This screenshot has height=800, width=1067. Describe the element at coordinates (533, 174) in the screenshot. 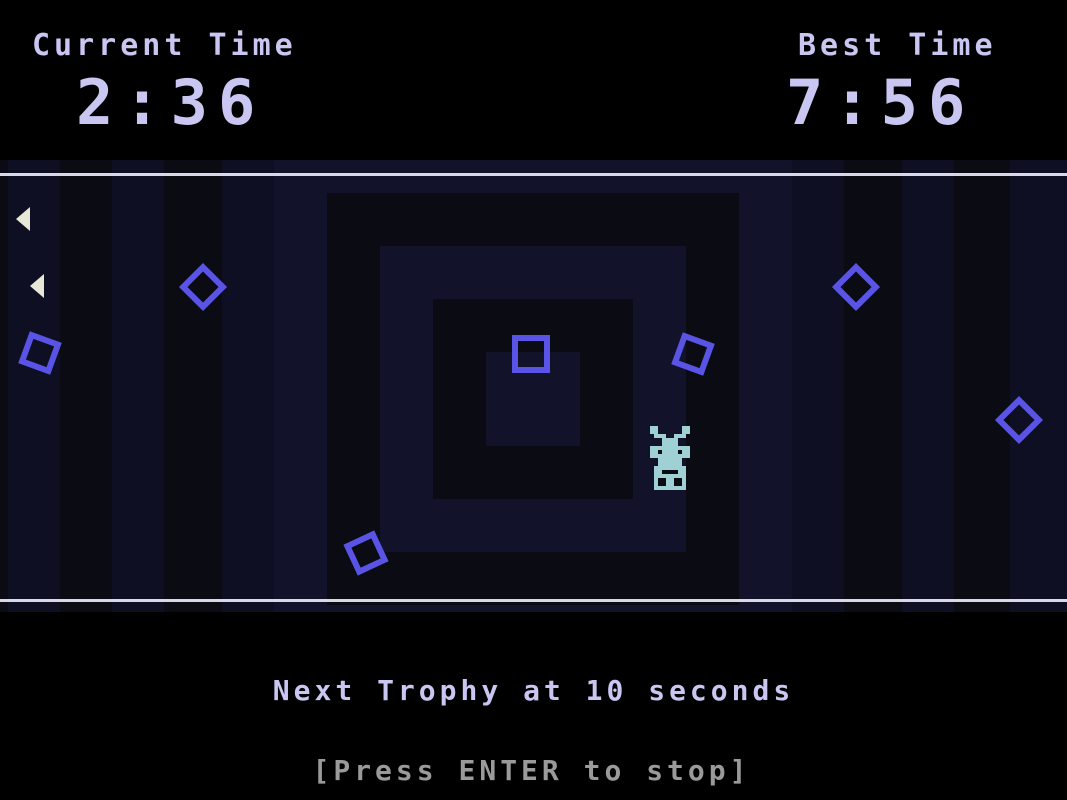

I see `ceiling-line` at that location.